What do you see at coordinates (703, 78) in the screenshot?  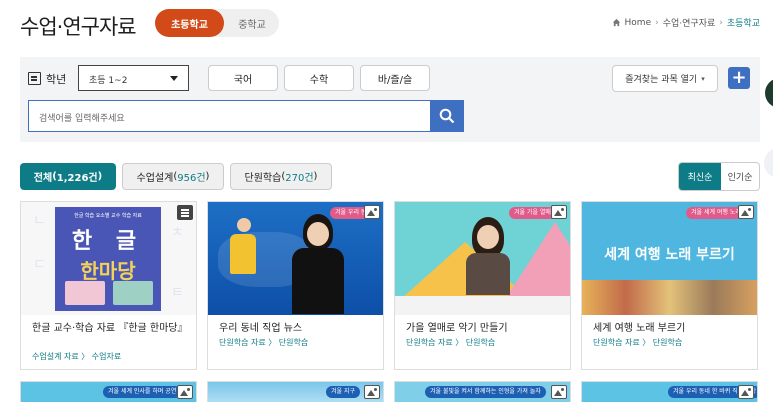 I see `chevron-down-icon: ▾` at bounding box center [703, 78].